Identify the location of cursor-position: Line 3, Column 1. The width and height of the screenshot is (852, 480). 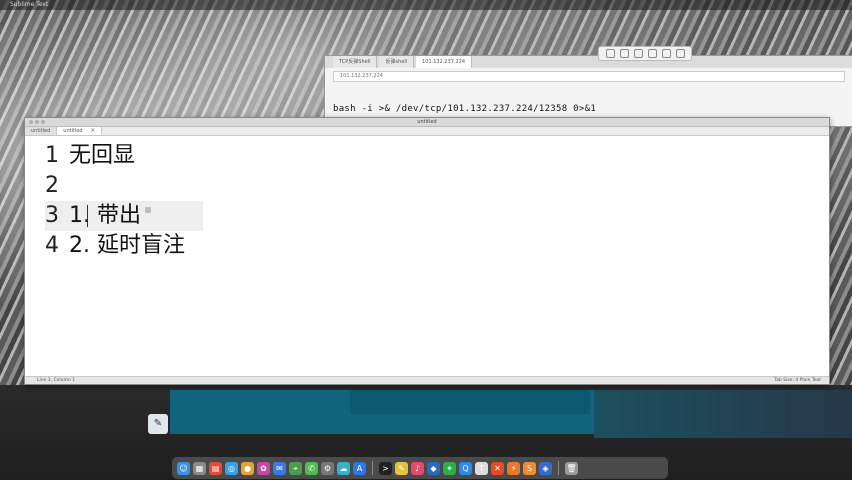
(56, 380).